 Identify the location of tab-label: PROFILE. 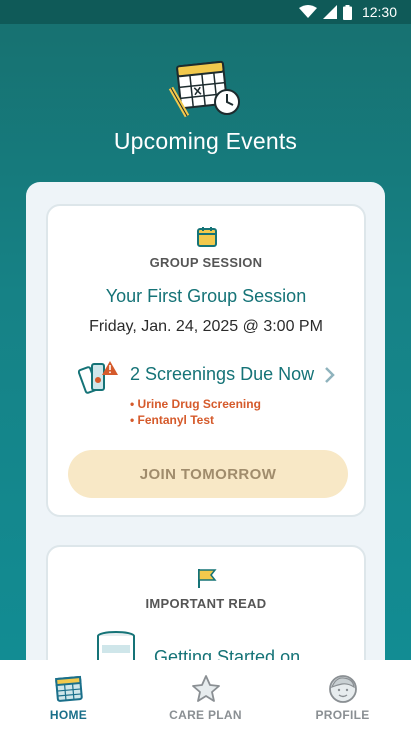
(342, 715).